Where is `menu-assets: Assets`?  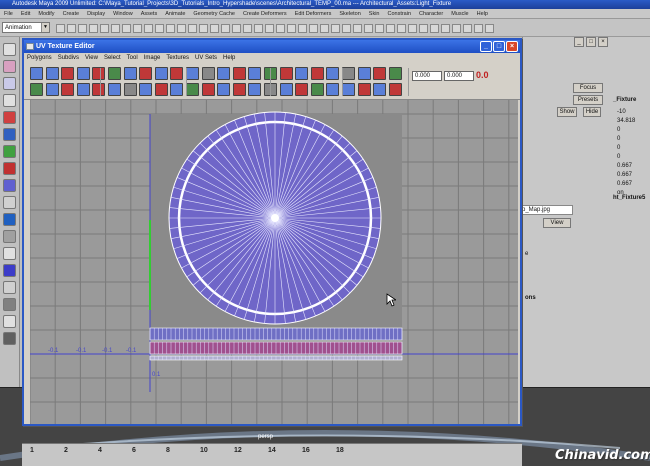
menu-assets: Assets is located at coordinates (149, 13).